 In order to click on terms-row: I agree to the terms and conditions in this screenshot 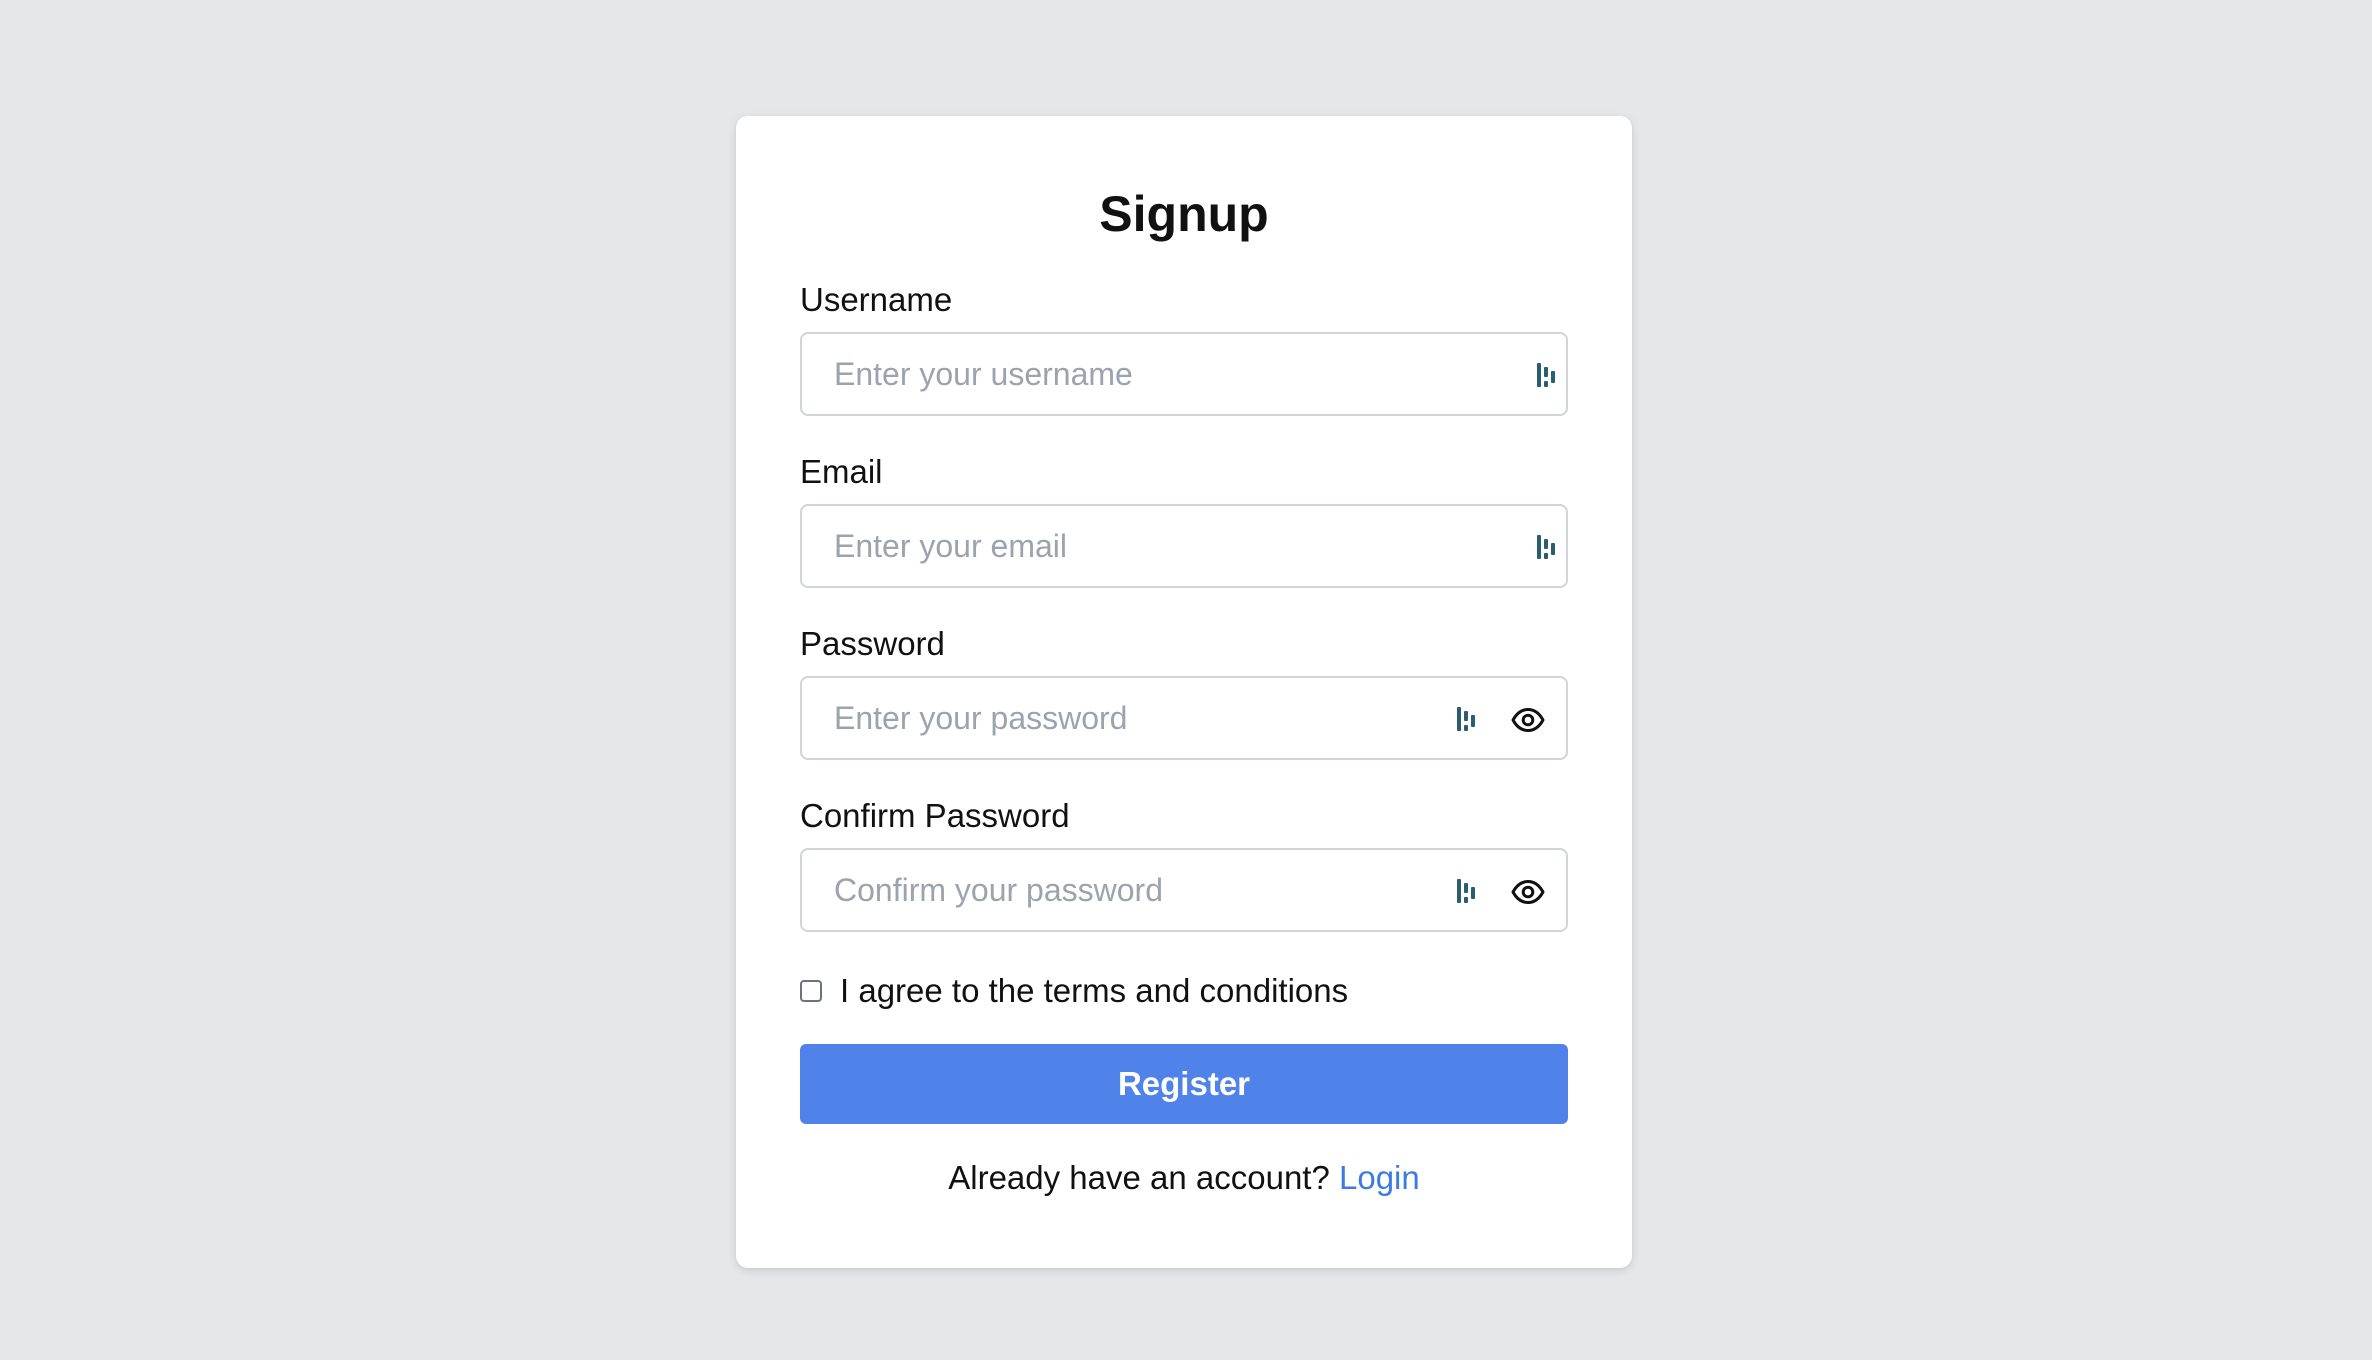, I will do `click(1074, 991)`.